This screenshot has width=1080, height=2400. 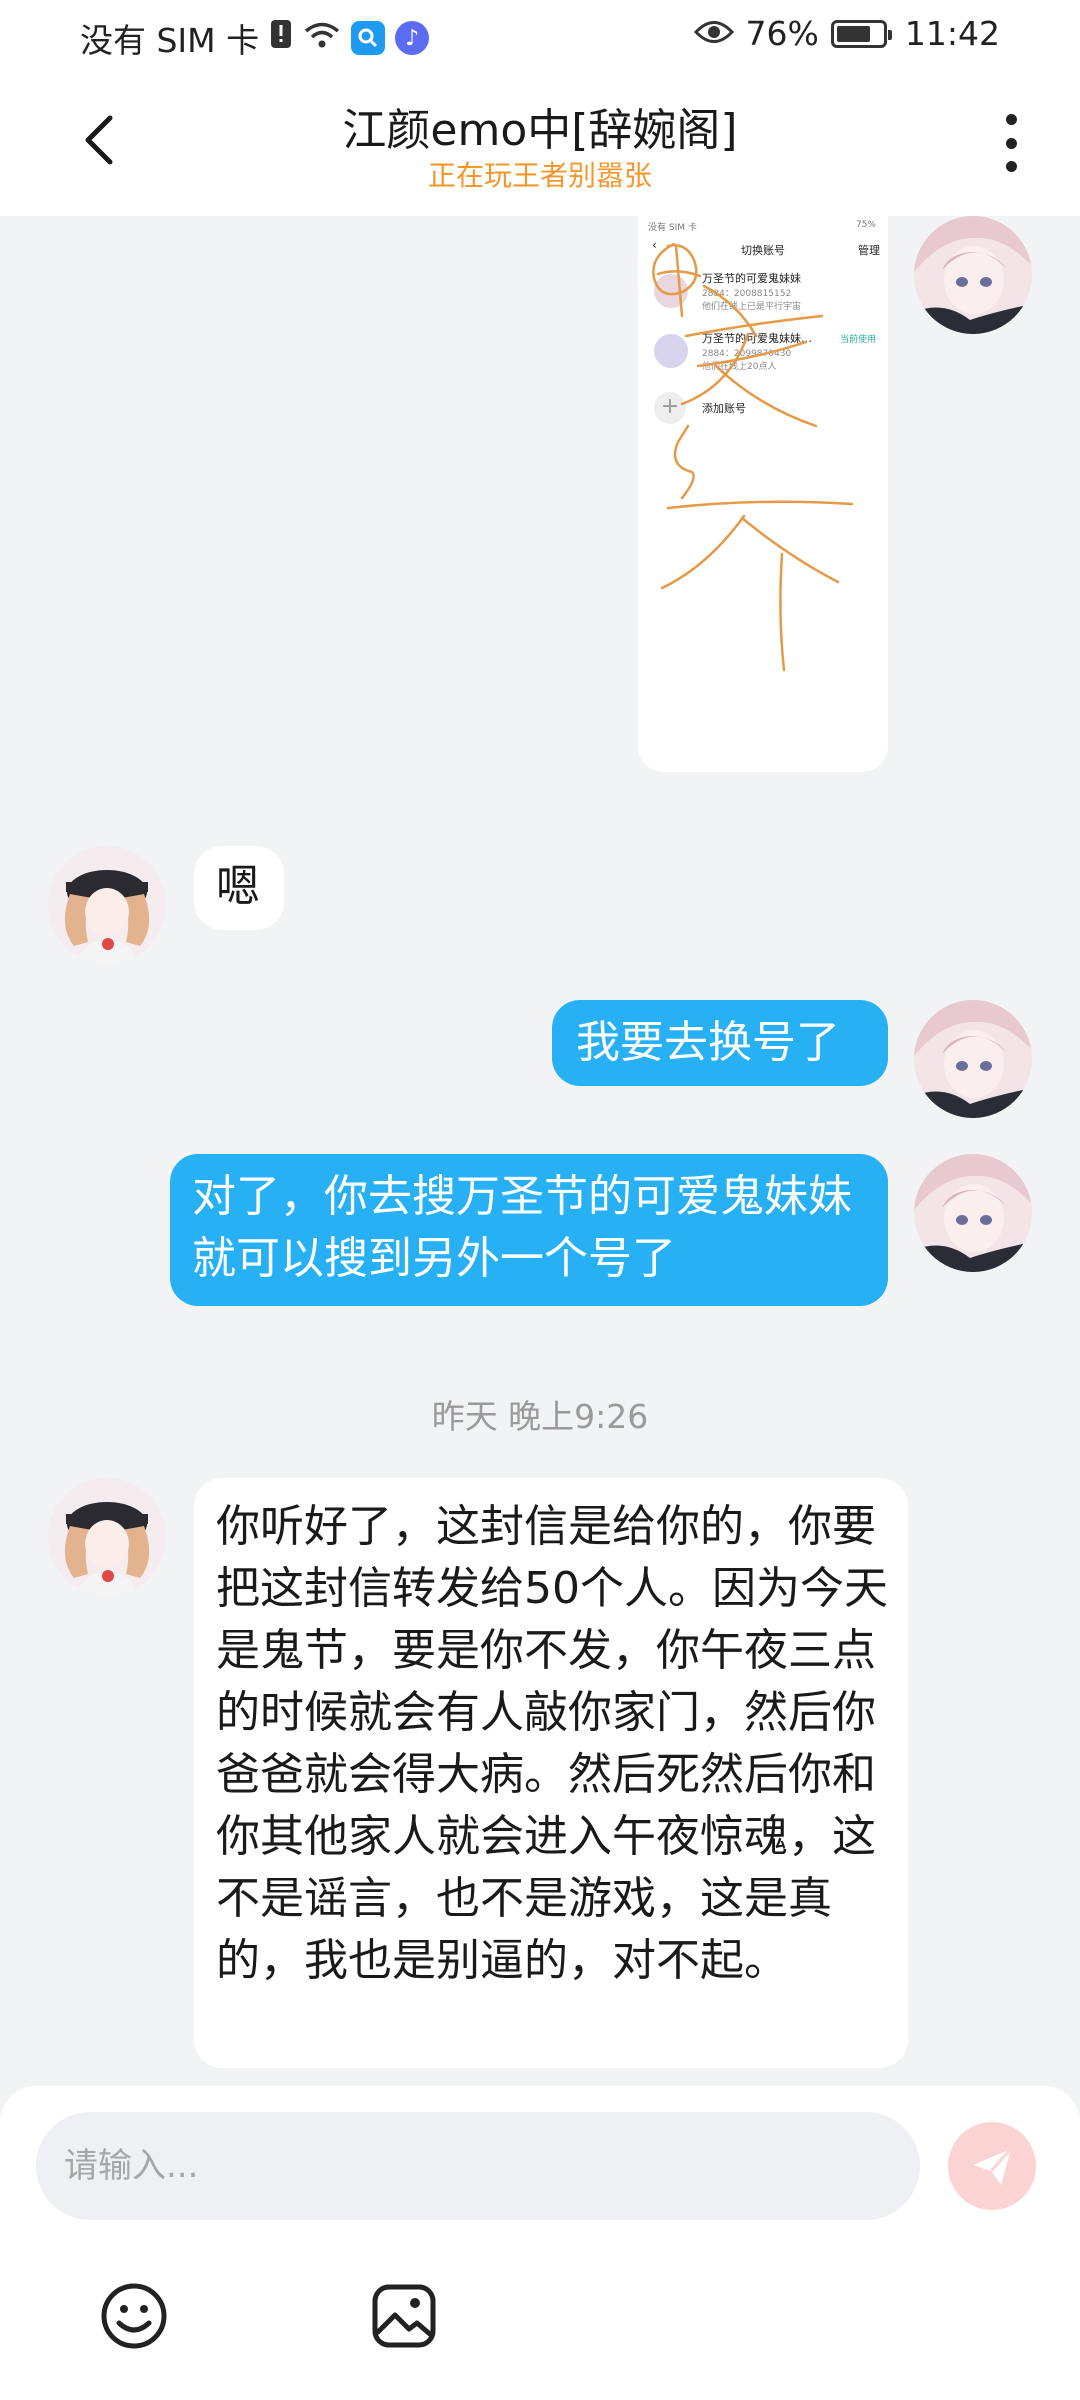 I want to click on sim-alert-icon, so click(x=281, y=38).